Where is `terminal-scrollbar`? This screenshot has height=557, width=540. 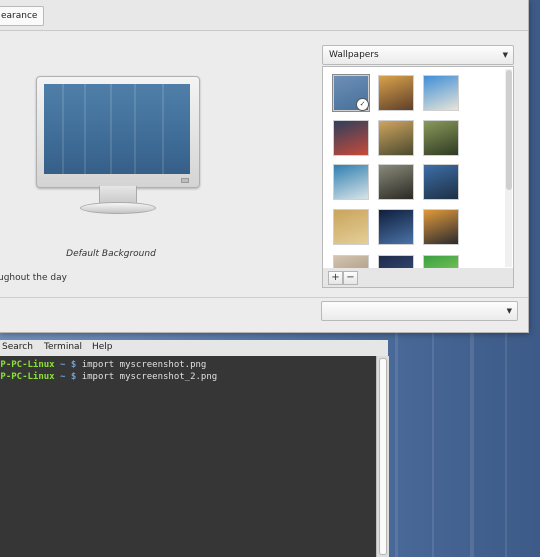
terminal-scrollbar is located at coordinates (382, 456).